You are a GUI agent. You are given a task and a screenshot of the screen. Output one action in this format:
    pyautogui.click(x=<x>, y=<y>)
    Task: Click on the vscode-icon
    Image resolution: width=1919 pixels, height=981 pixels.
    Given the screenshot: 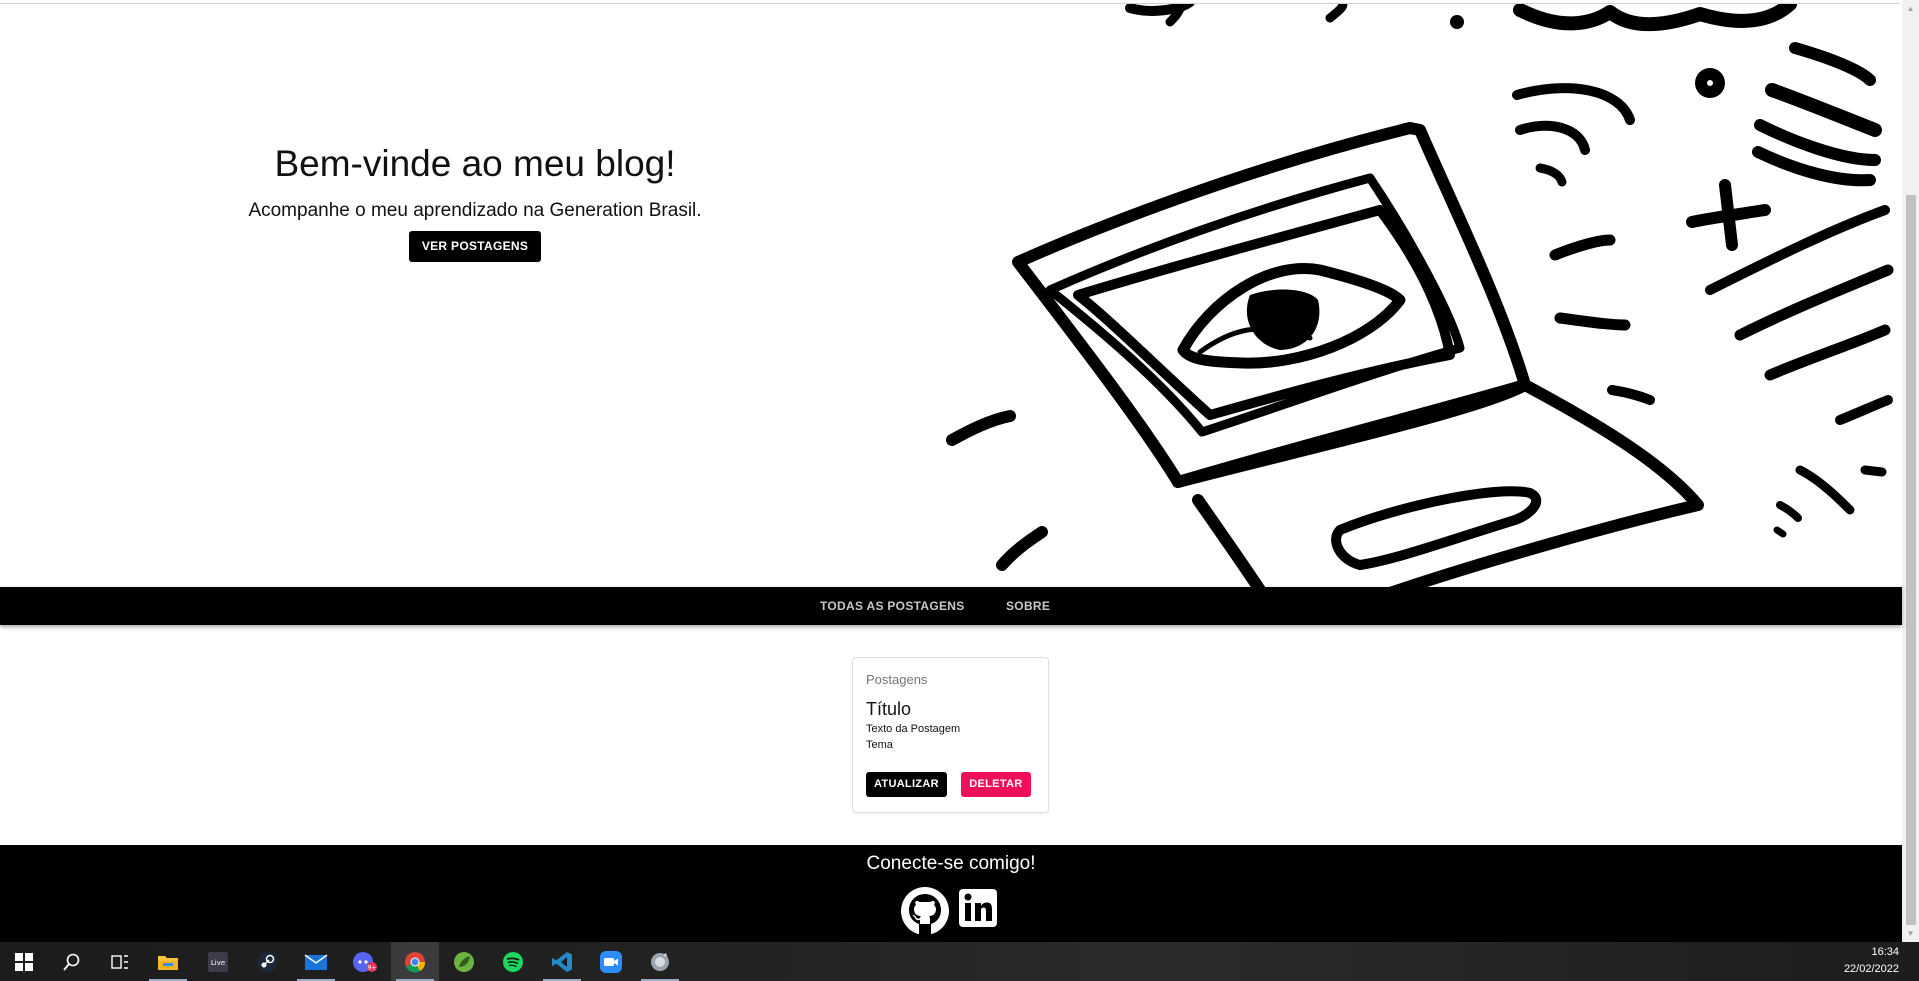 What is the action you would take?
    pyautogui.click(x=562, y=961)
    